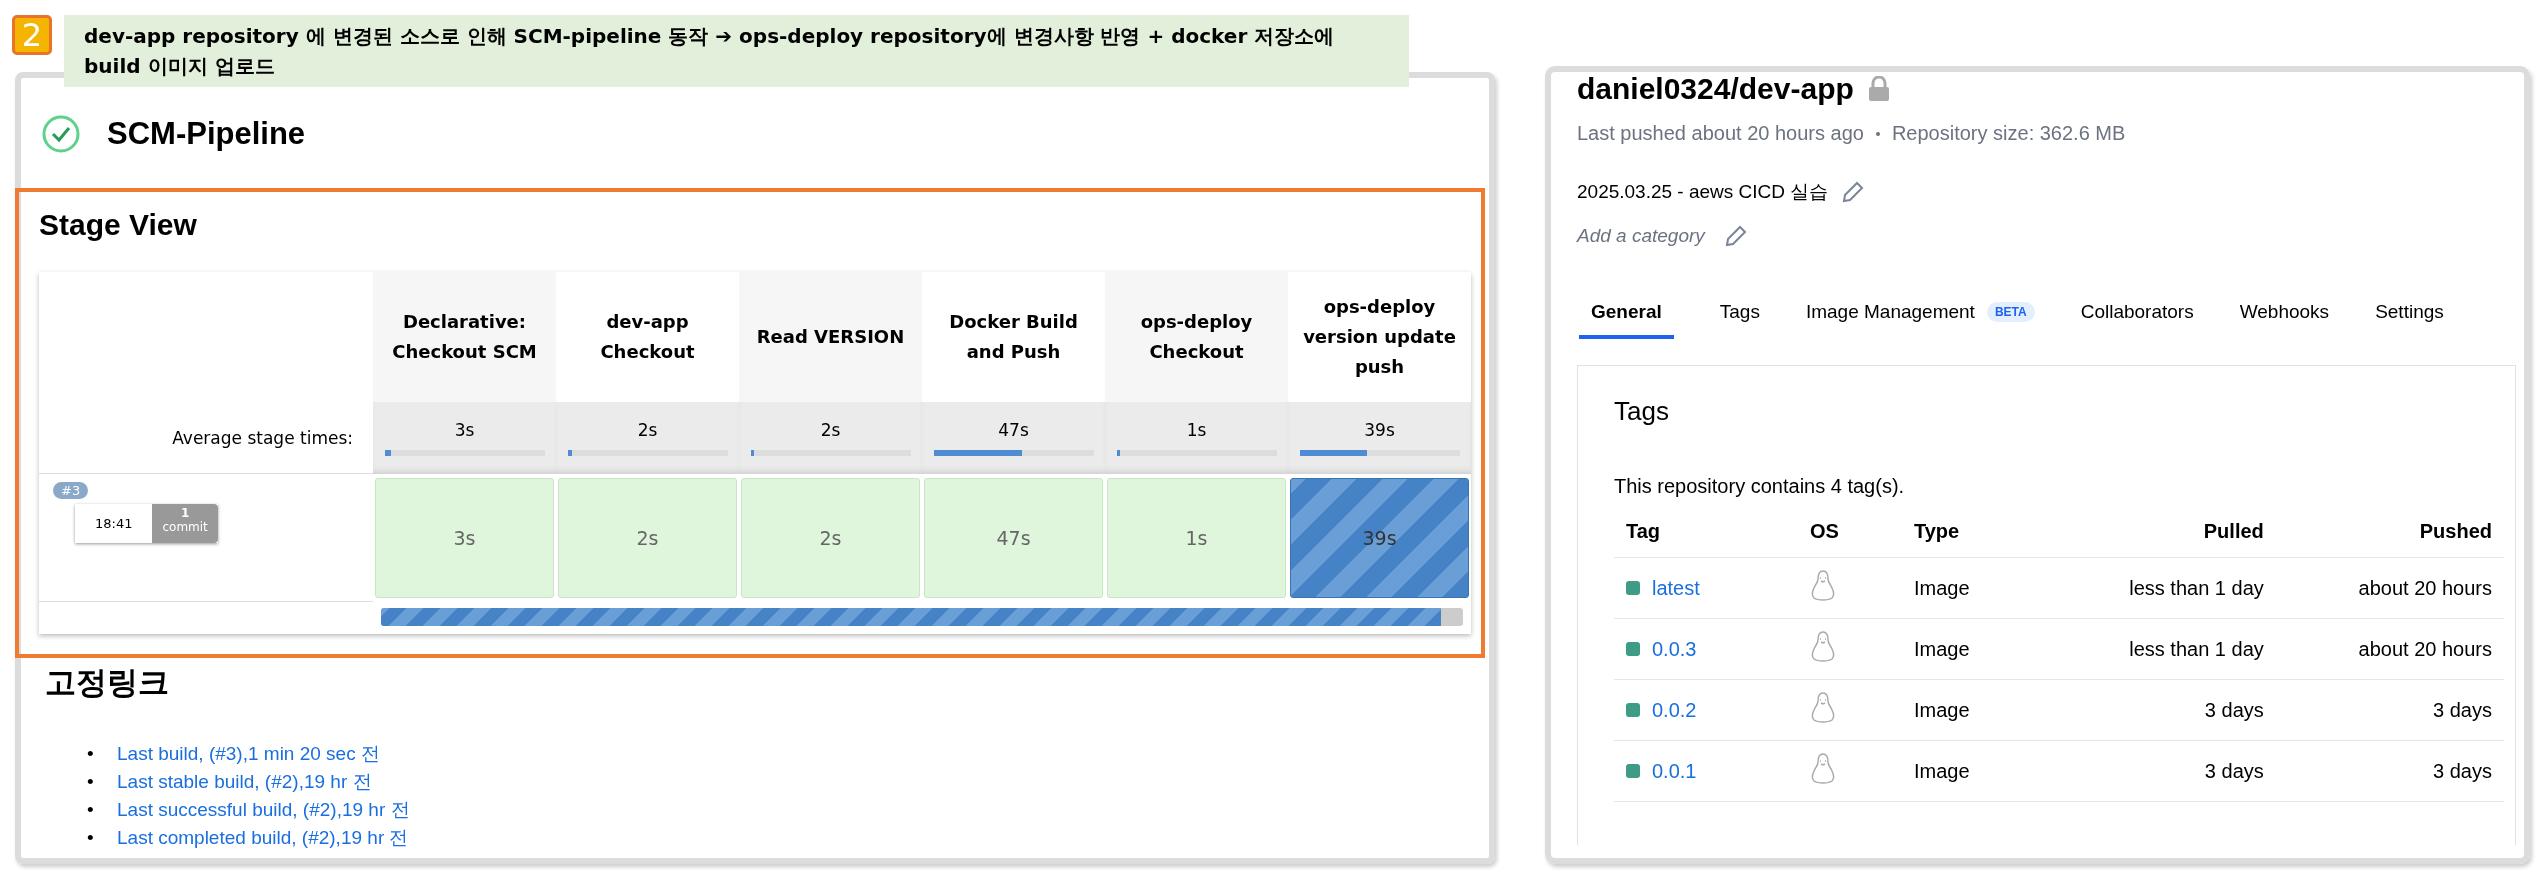  What do you see at coordinates (71, 490) in the screenshot?
I see `build-number-badge: #3` at bounding box center [71, 490].